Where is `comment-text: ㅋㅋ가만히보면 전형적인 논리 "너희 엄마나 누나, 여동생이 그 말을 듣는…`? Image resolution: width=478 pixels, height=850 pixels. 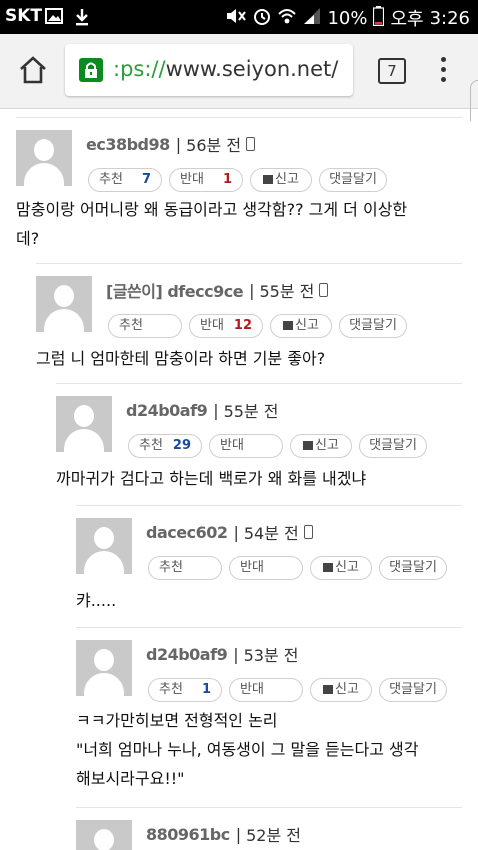 comment-text: ㅋㅋ가만히보면 전형적인 논리 "너희 엄마나 누나, 여동생이 그 말을 듣는… is located at coordinates (247, 749).